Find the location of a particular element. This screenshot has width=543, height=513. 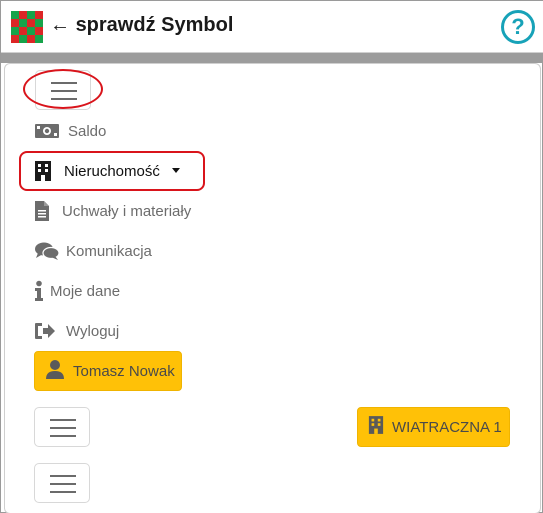

sign-out-icon is located at coordinates (47, 331).